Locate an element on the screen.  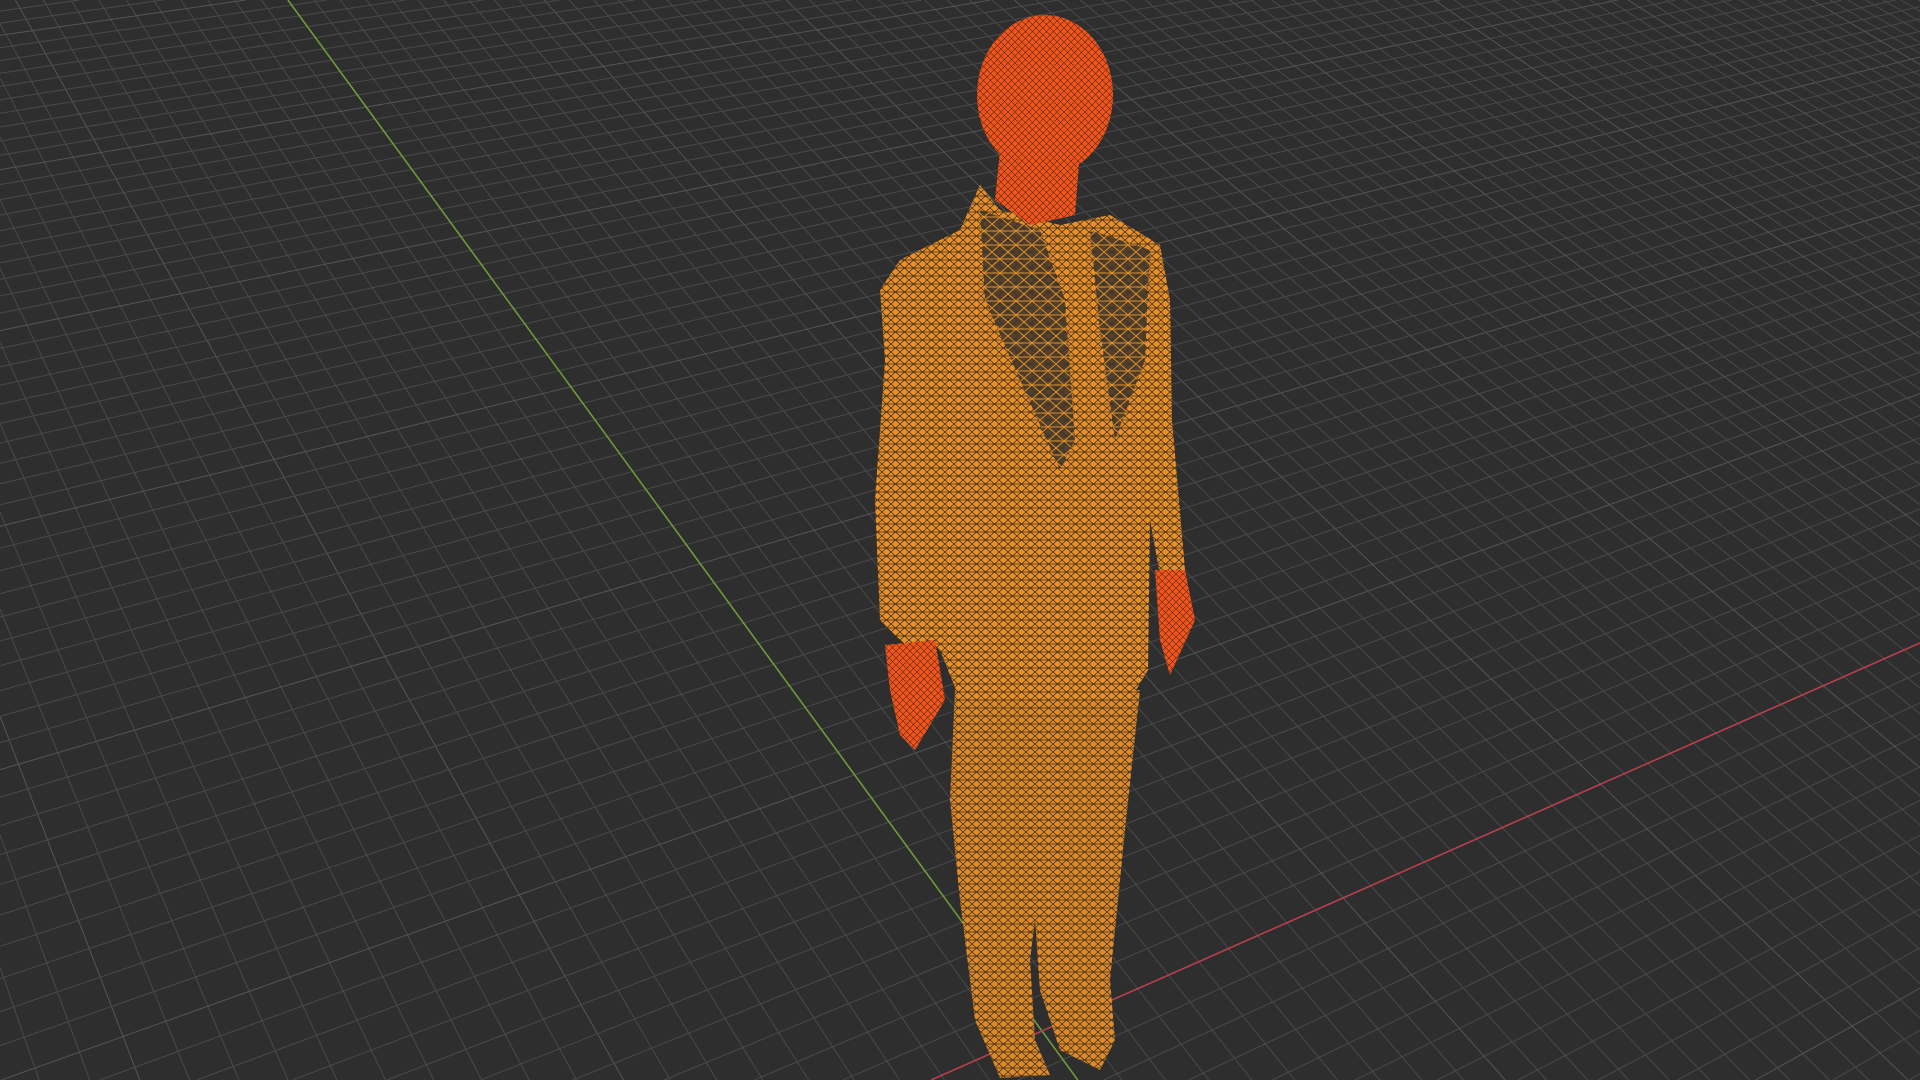
head is located at coordinates (1045, 120).